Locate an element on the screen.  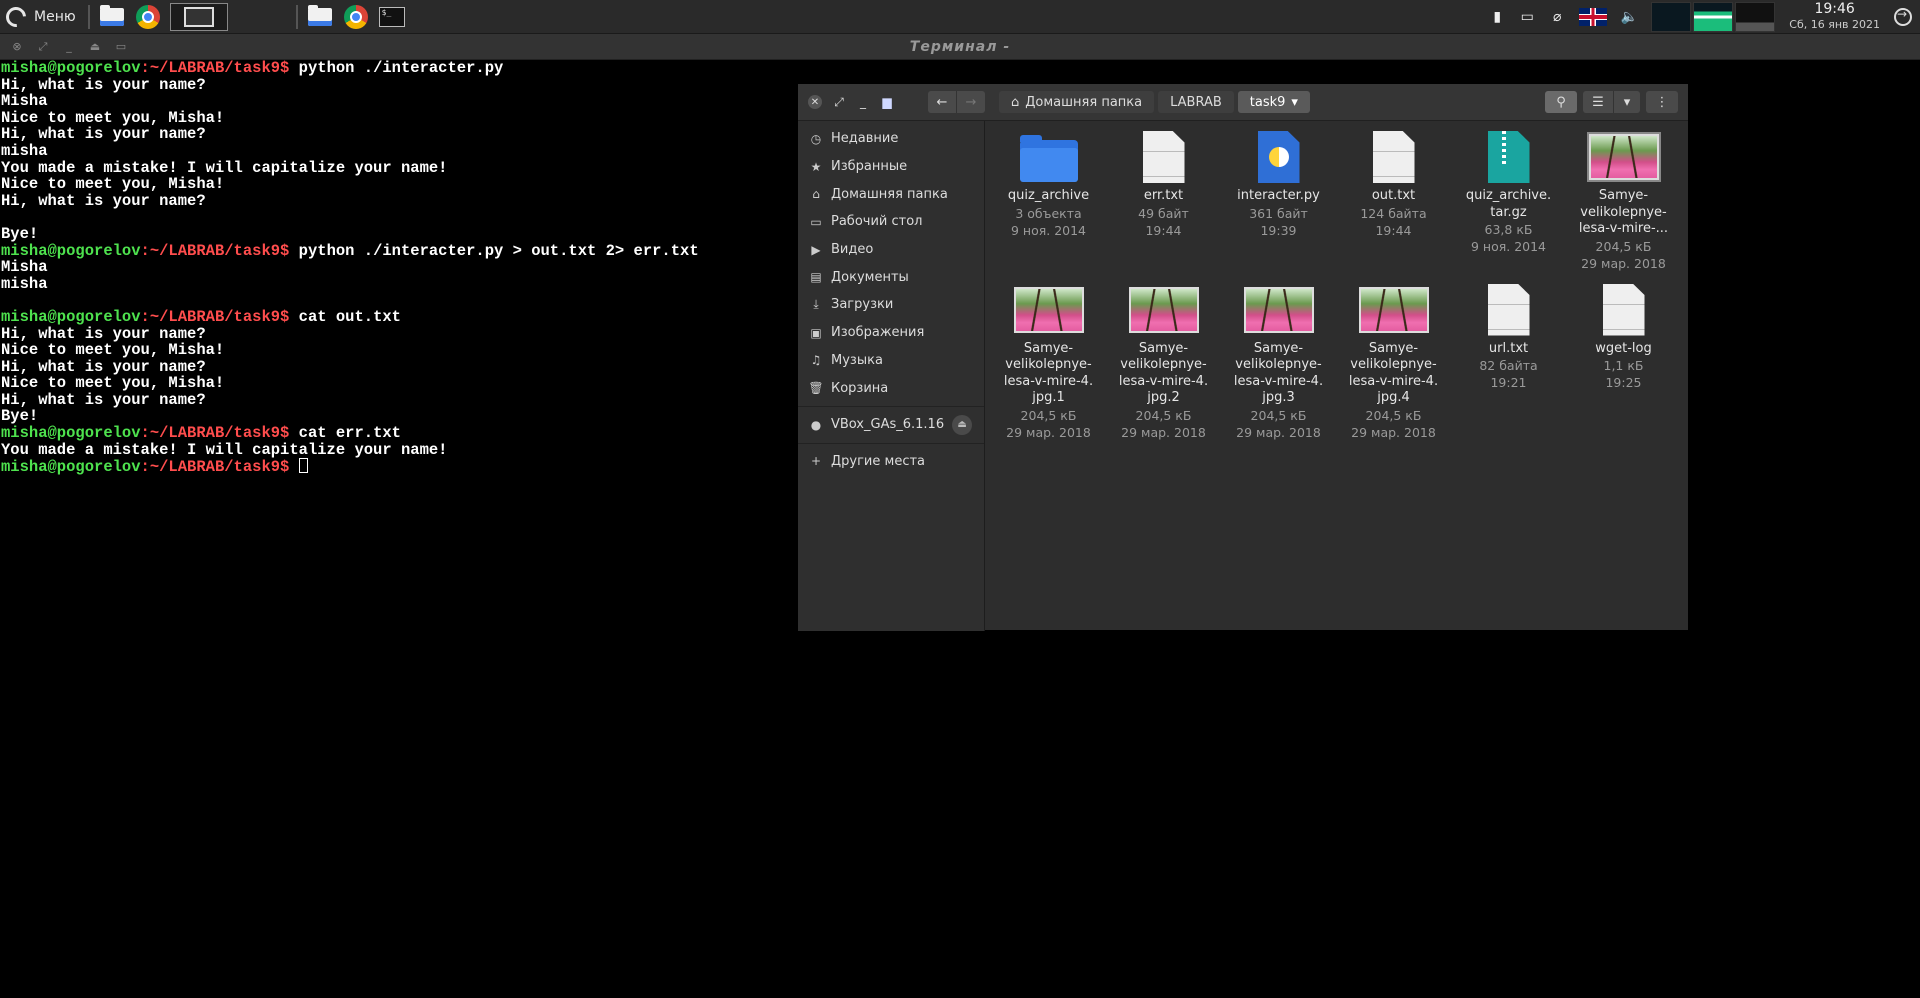
sidebar-item-document: ▤ Документы is located at coordinates (891, 277).